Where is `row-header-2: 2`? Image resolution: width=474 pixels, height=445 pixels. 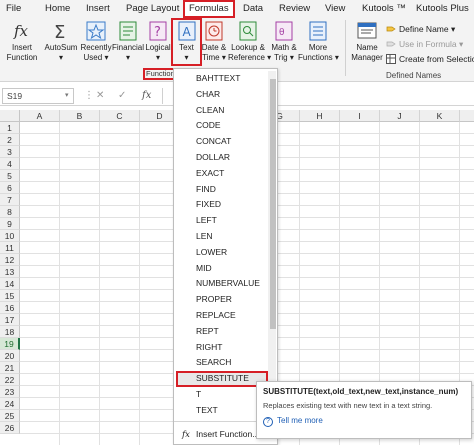 row-header-2: 2 is located at coordinates (10, 140).